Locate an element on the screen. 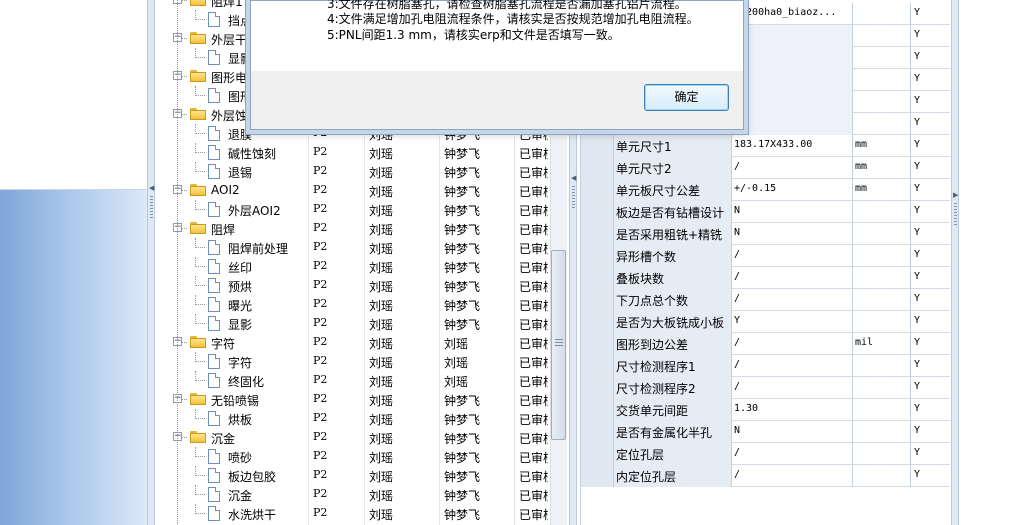 Image resolution: width=1017 pixels, height=525 pixels. tree-node-leaf: 预烘 P2 刘瑶 钟梦飞 已审核 is located at coordinates (351, 285).